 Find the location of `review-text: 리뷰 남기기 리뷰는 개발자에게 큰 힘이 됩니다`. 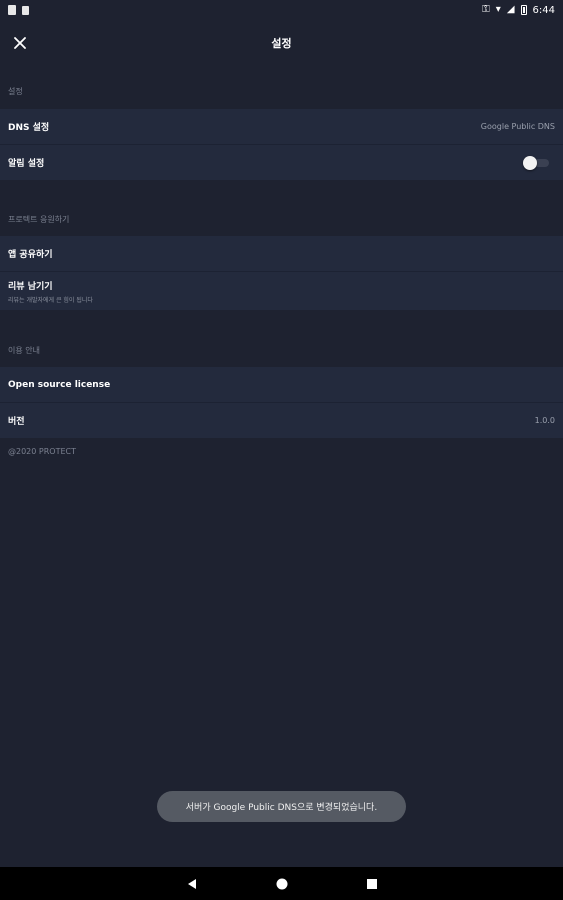

review-text: 리뷰 남기기 리뷰는 개발자에게 큰 힘이 됩니다 is located at coordinates (50, 291).